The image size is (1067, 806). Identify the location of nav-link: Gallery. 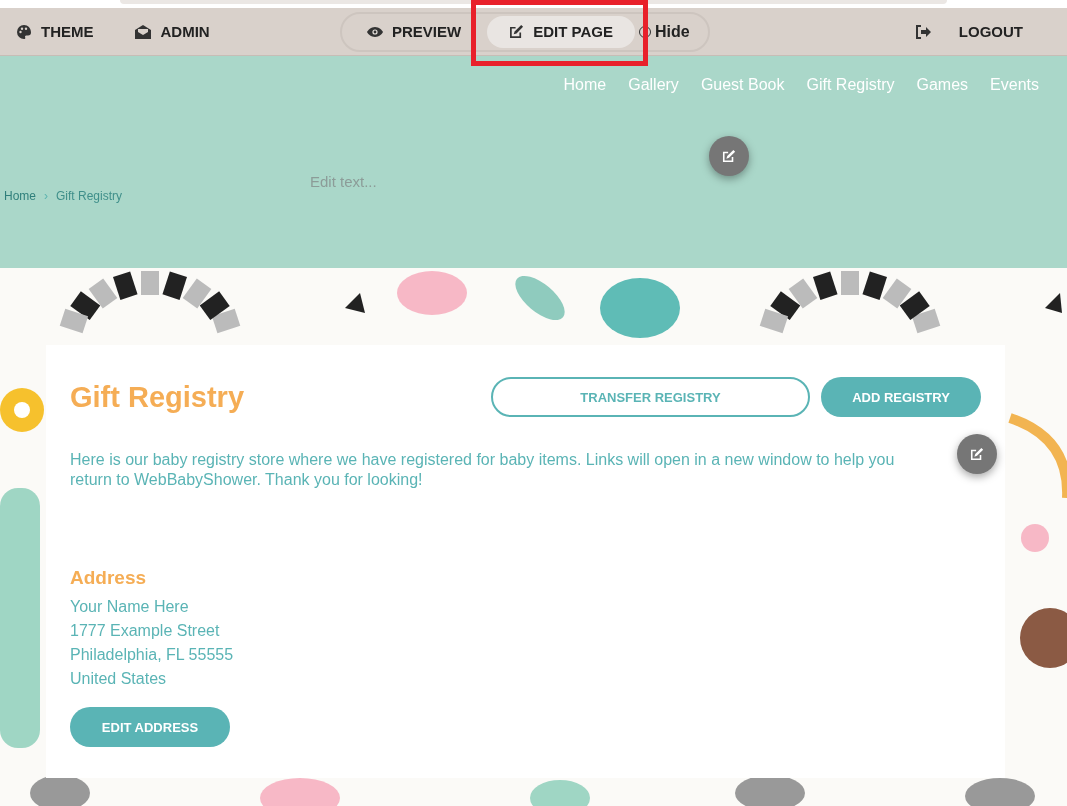
(653, 85).